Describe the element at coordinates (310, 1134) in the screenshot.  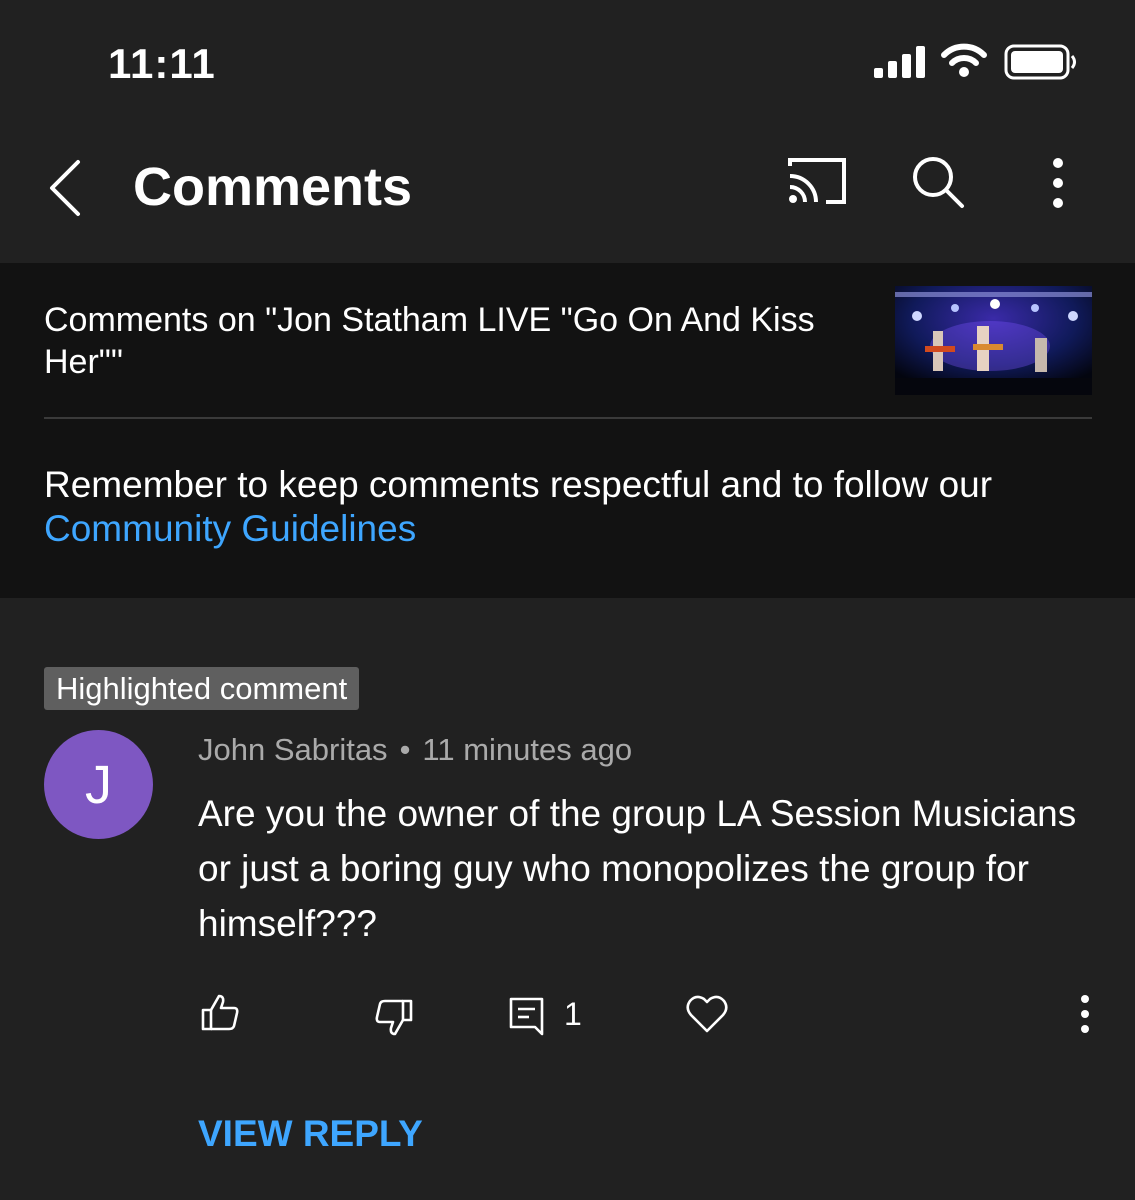
I see `view-reply-button: VIEW REPLY` at that location.